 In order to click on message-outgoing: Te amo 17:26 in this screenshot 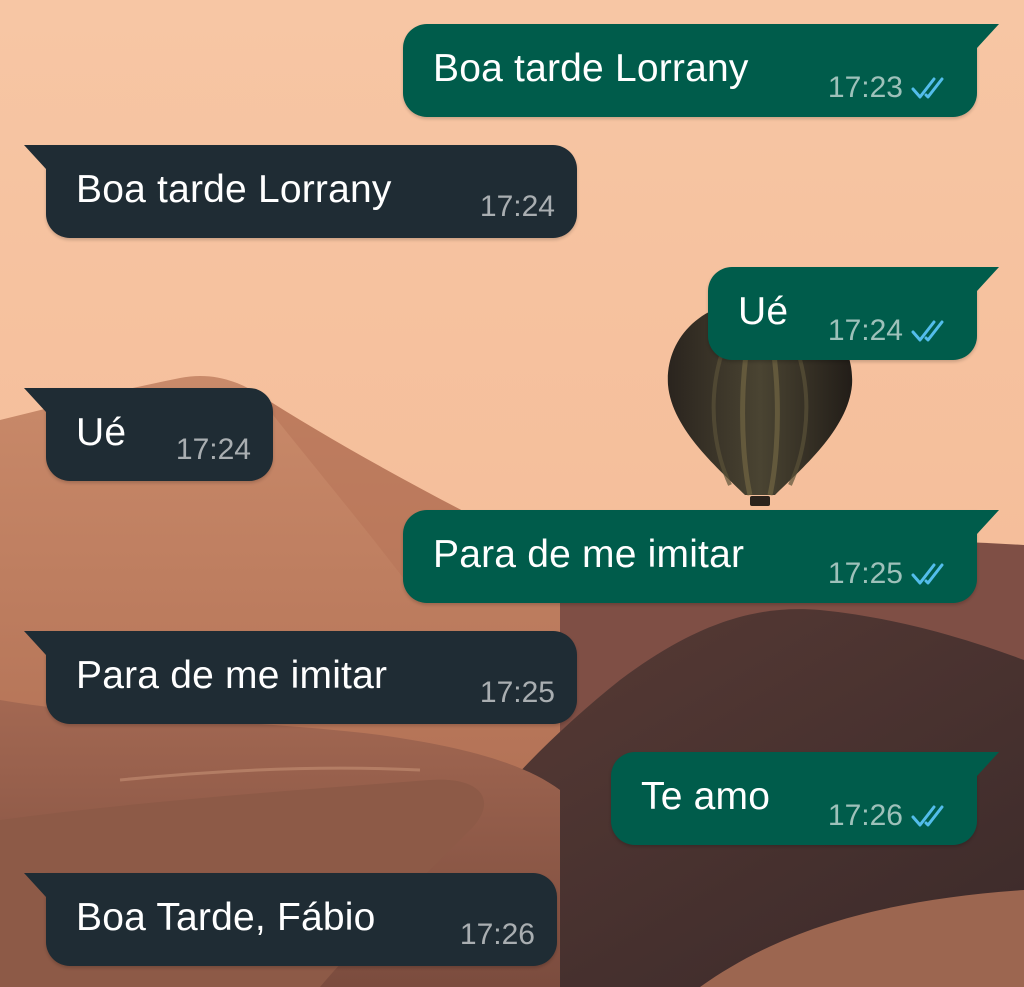, I will do `click(805, 798)`.